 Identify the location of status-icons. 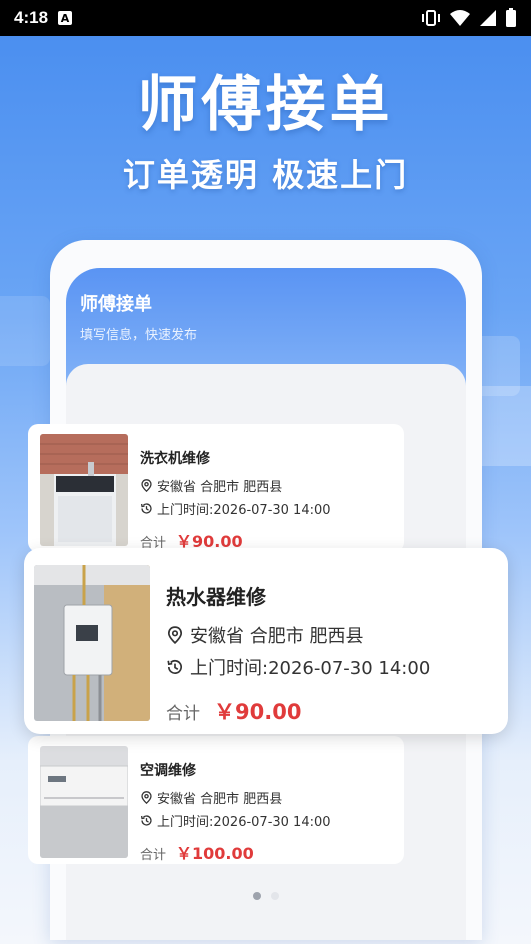
(469, 18).